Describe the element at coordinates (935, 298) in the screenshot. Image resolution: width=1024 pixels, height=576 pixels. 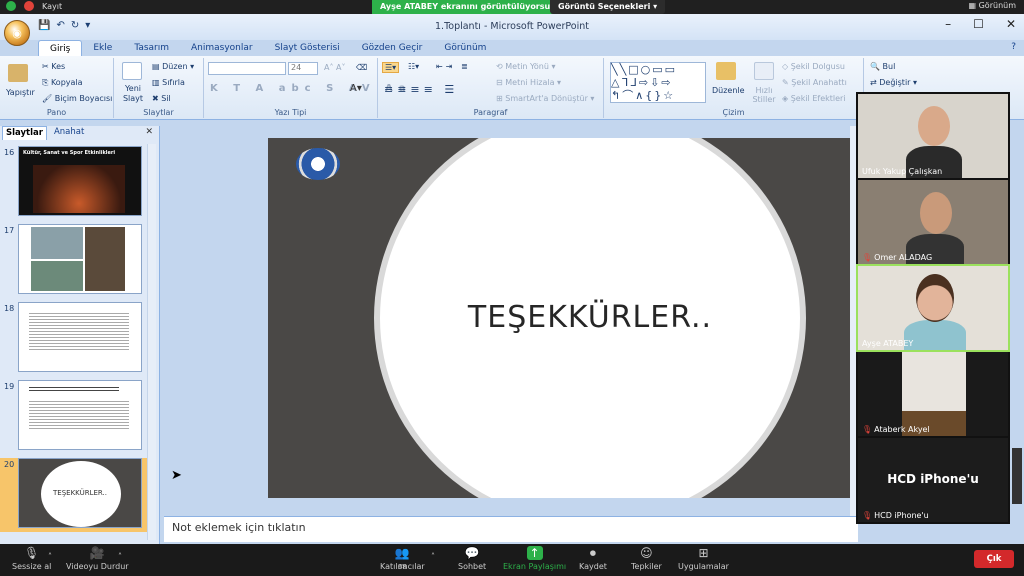
I see `person-face` at that location.